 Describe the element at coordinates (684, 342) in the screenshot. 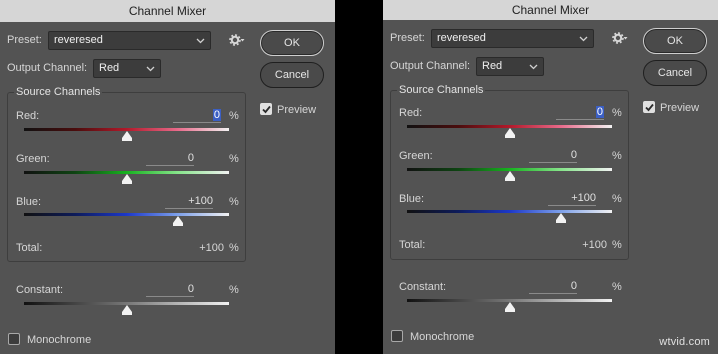

I see `watermark: wtvid.com` at that location.